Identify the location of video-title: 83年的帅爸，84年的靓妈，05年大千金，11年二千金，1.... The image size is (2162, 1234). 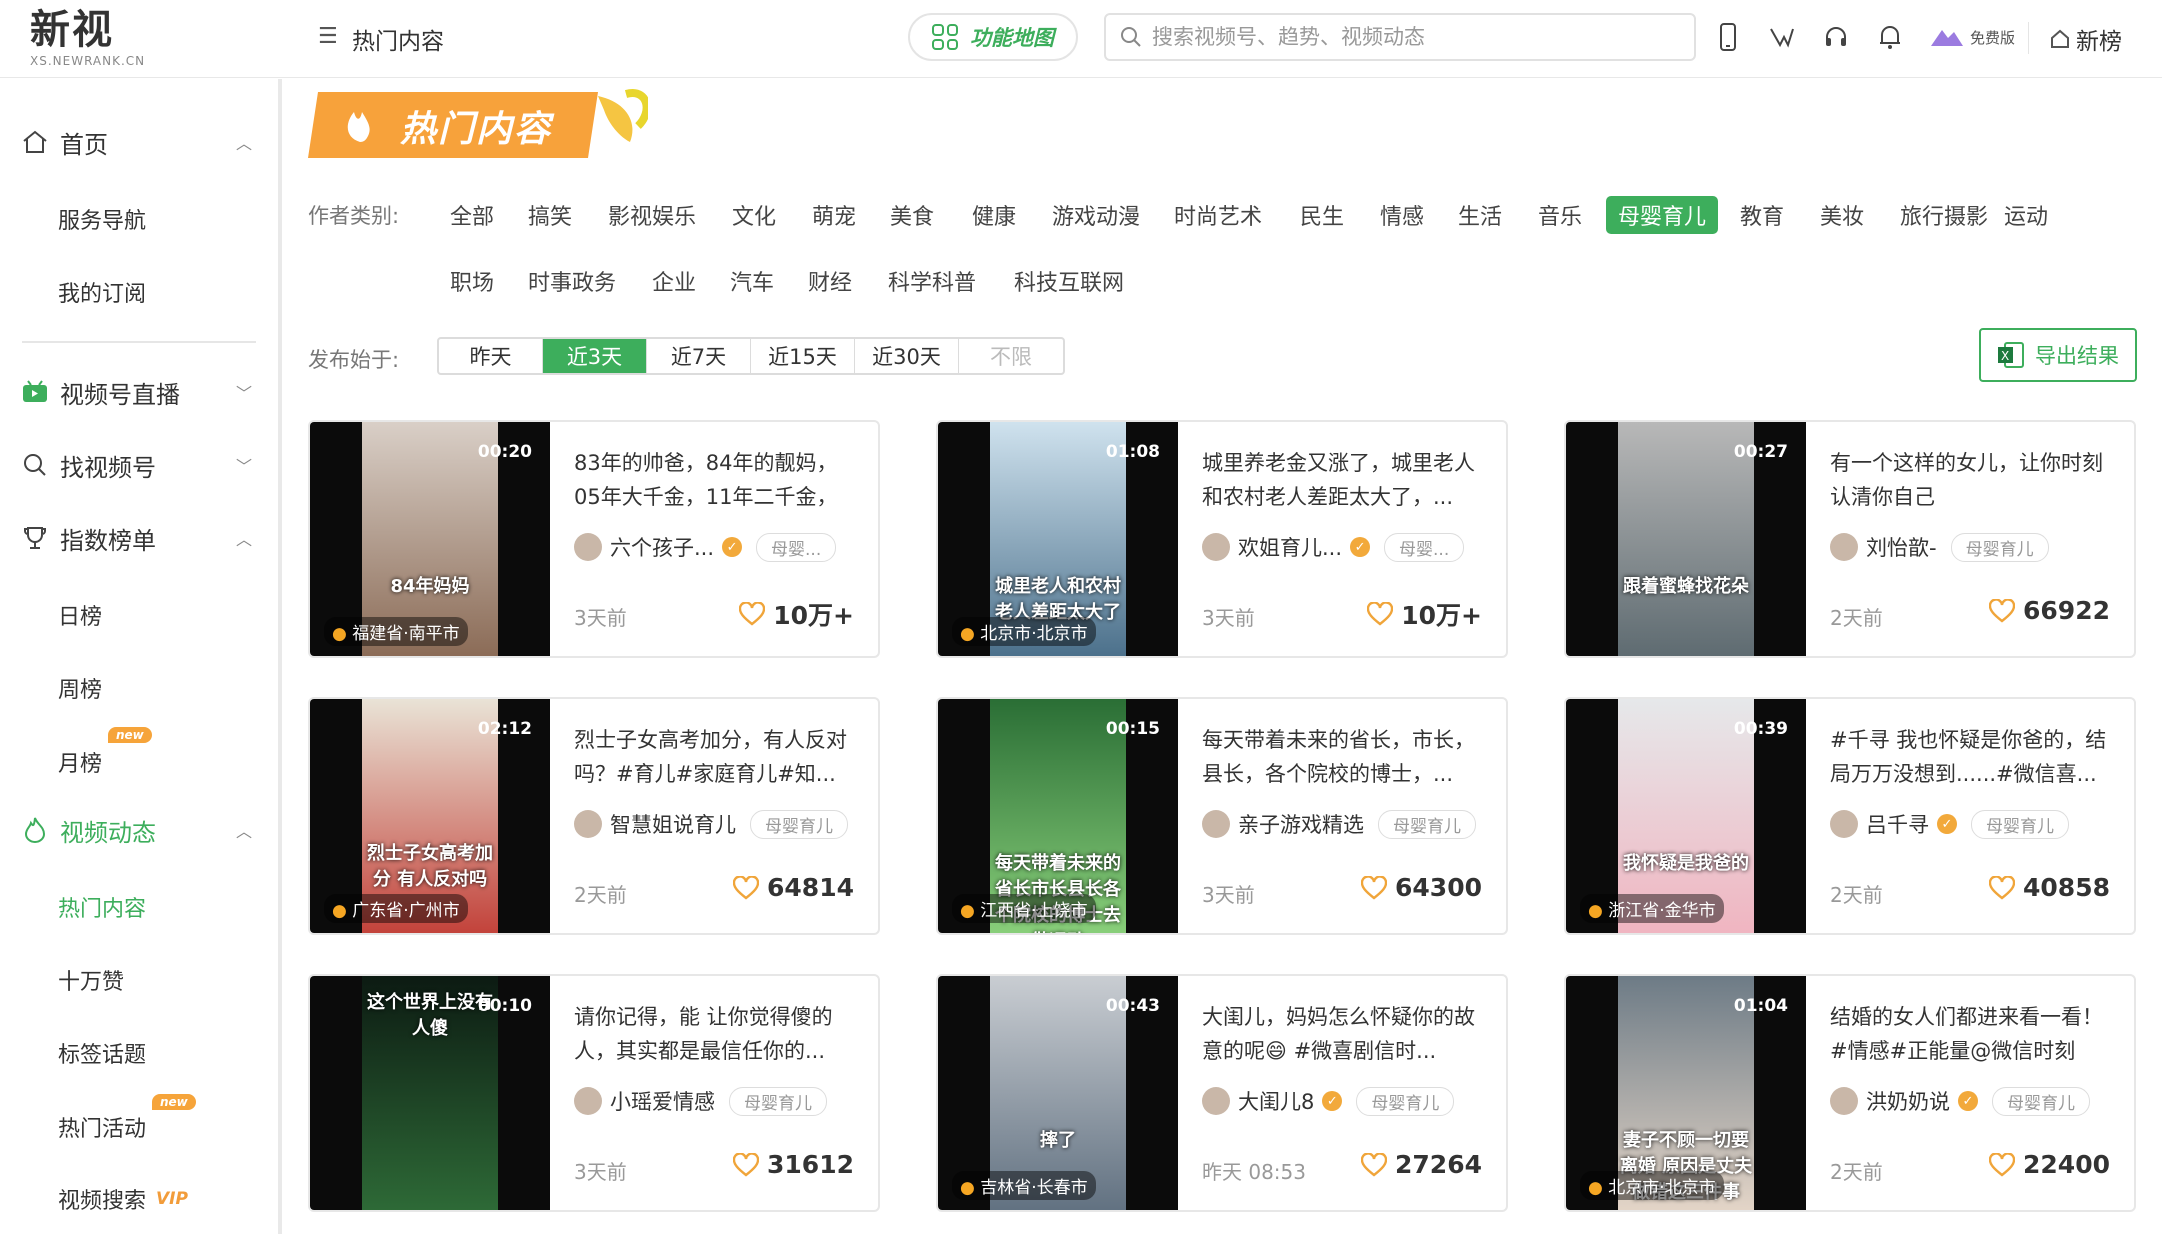
(719, 480).